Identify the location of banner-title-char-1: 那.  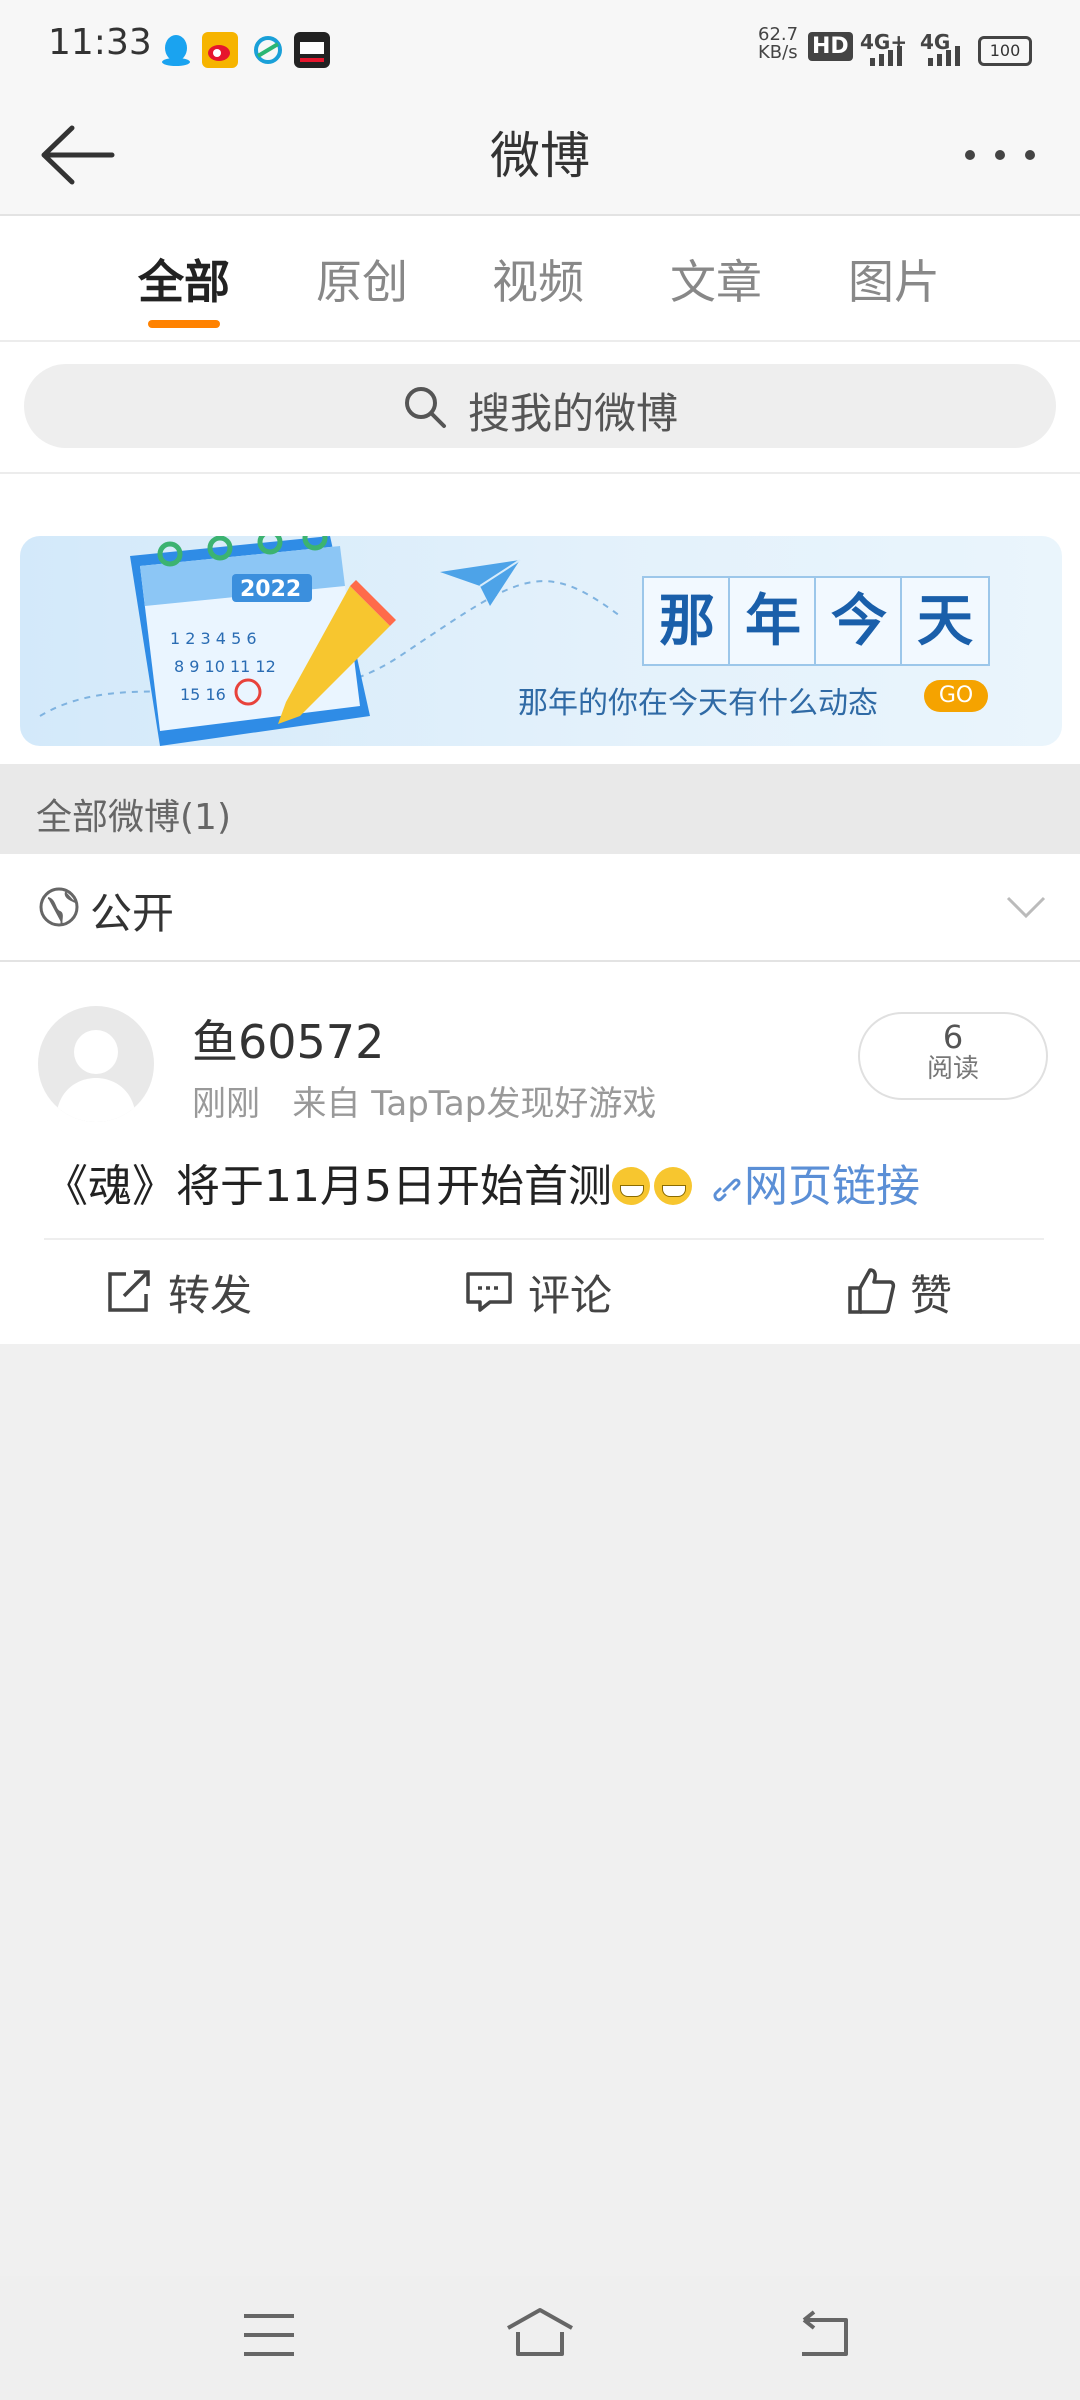
(687, 621).